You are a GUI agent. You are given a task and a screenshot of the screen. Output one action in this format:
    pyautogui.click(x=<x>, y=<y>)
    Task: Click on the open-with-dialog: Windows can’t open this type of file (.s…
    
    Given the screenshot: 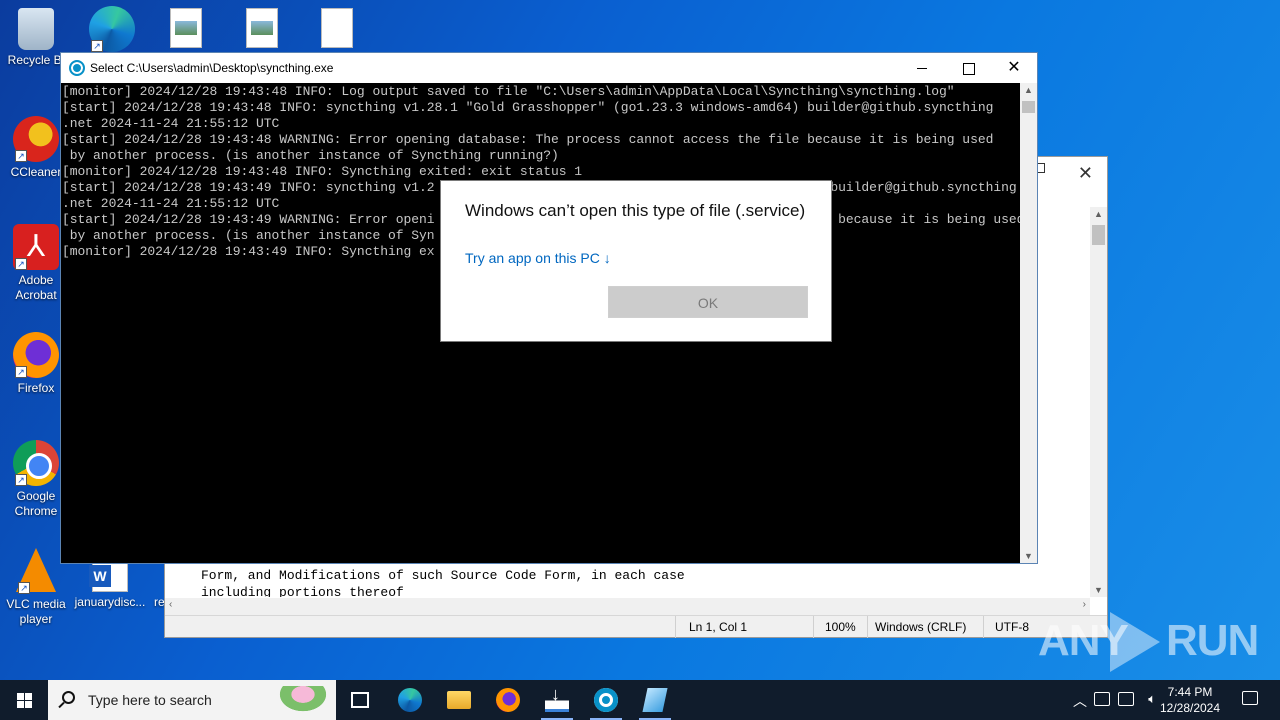 What is the action you would take?
    pyautogui.click(x=636, y=261)
    